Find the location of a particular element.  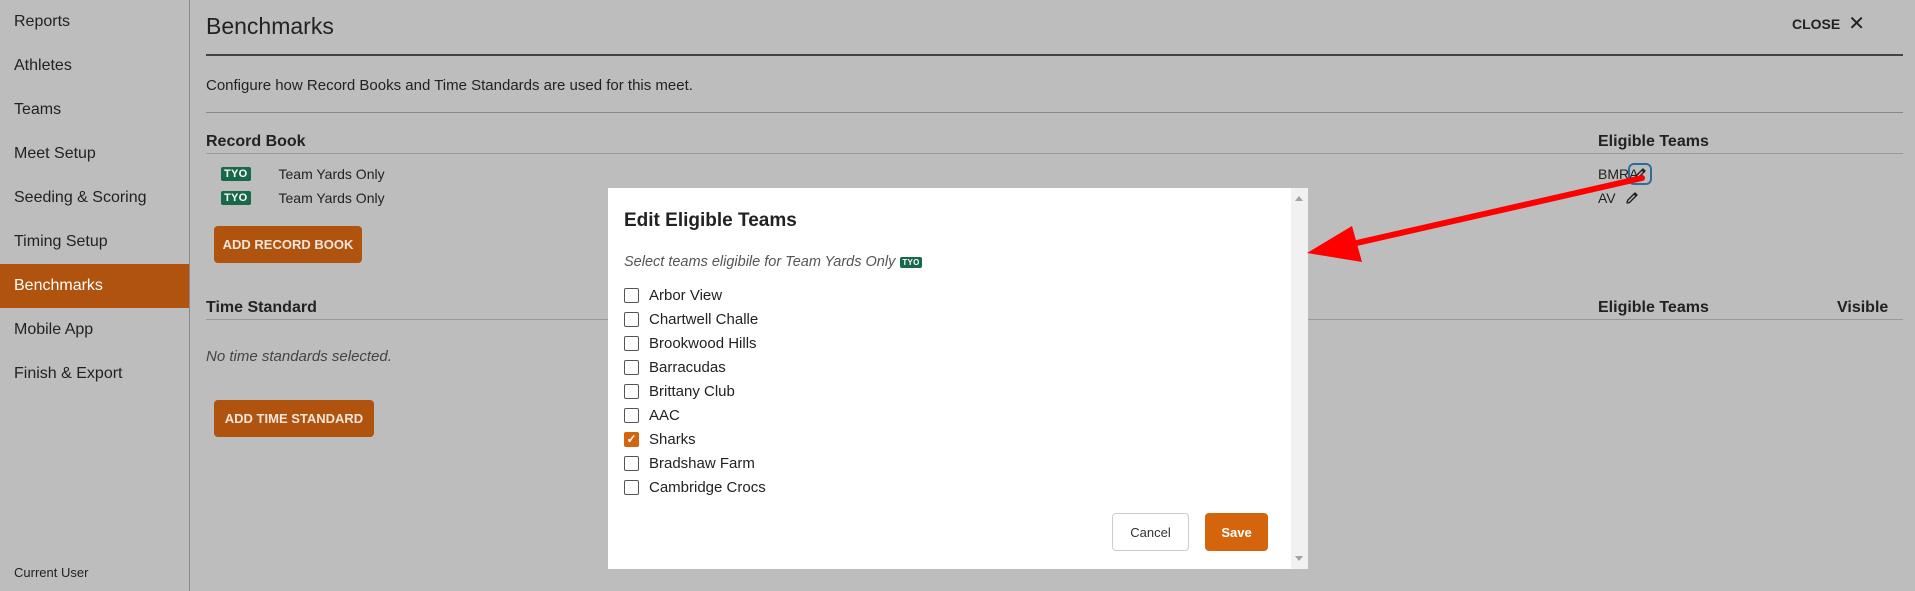

time-standard-heading: Time Standard is located at coordinates (261, 307).